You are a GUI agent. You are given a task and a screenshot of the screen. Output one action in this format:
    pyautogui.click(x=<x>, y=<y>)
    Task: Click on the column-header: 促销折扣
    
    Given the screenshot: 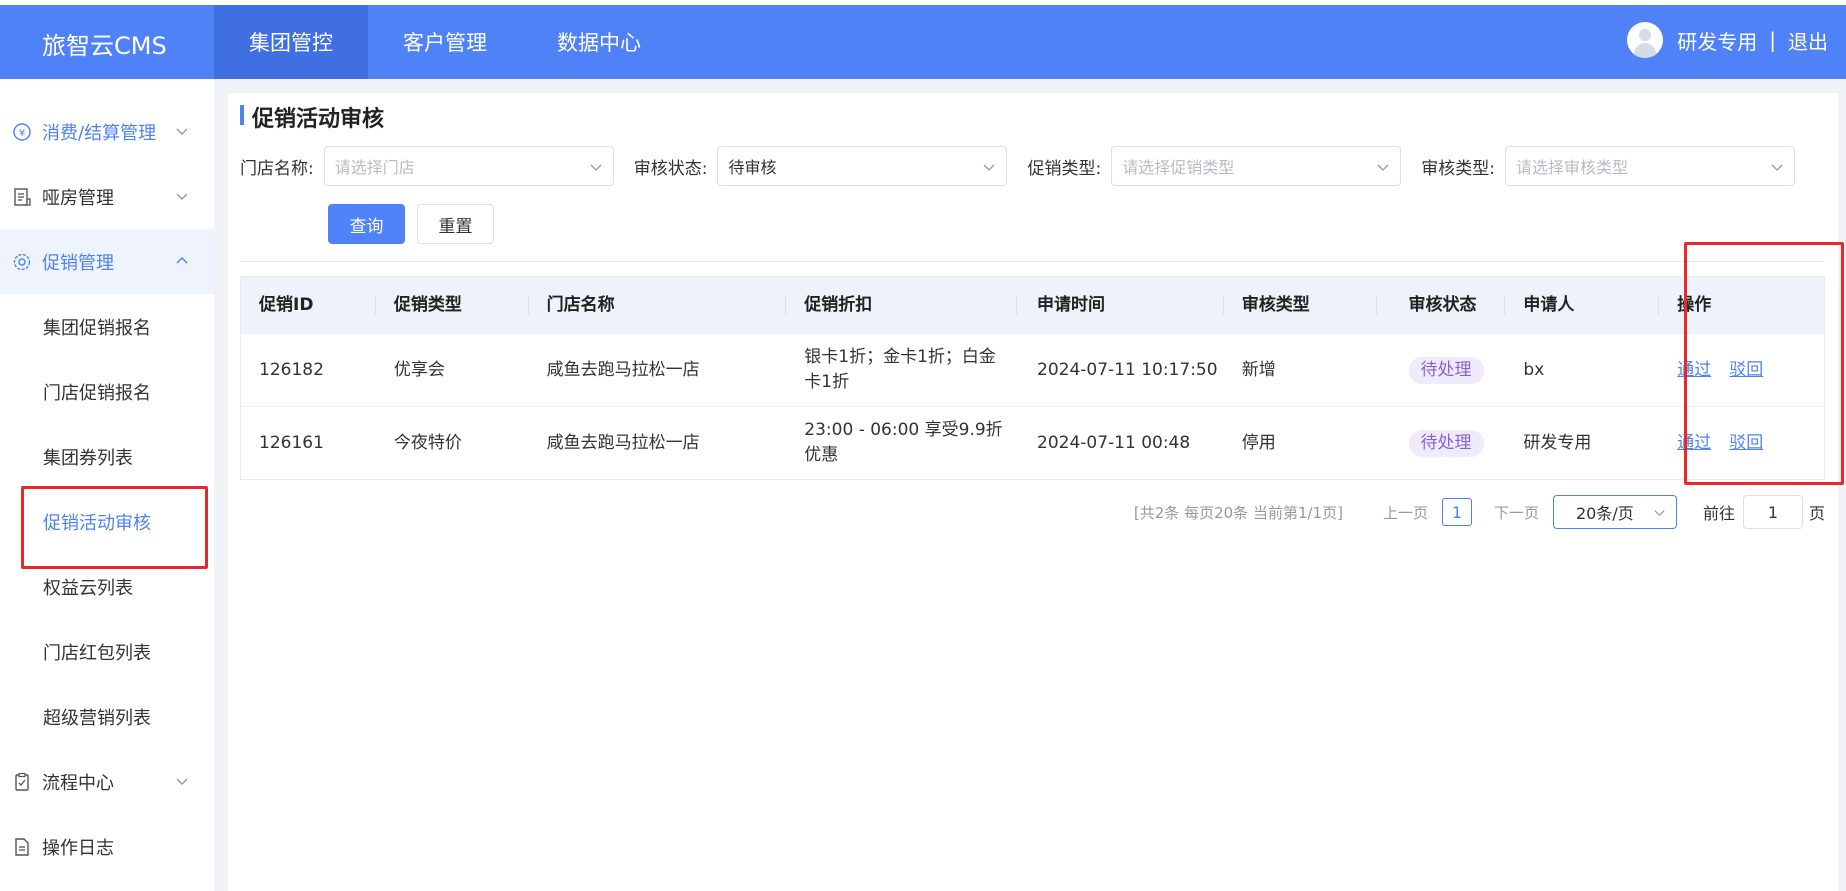 What is the action you would take?
    pyautogui.click(x=901, y=305)
    